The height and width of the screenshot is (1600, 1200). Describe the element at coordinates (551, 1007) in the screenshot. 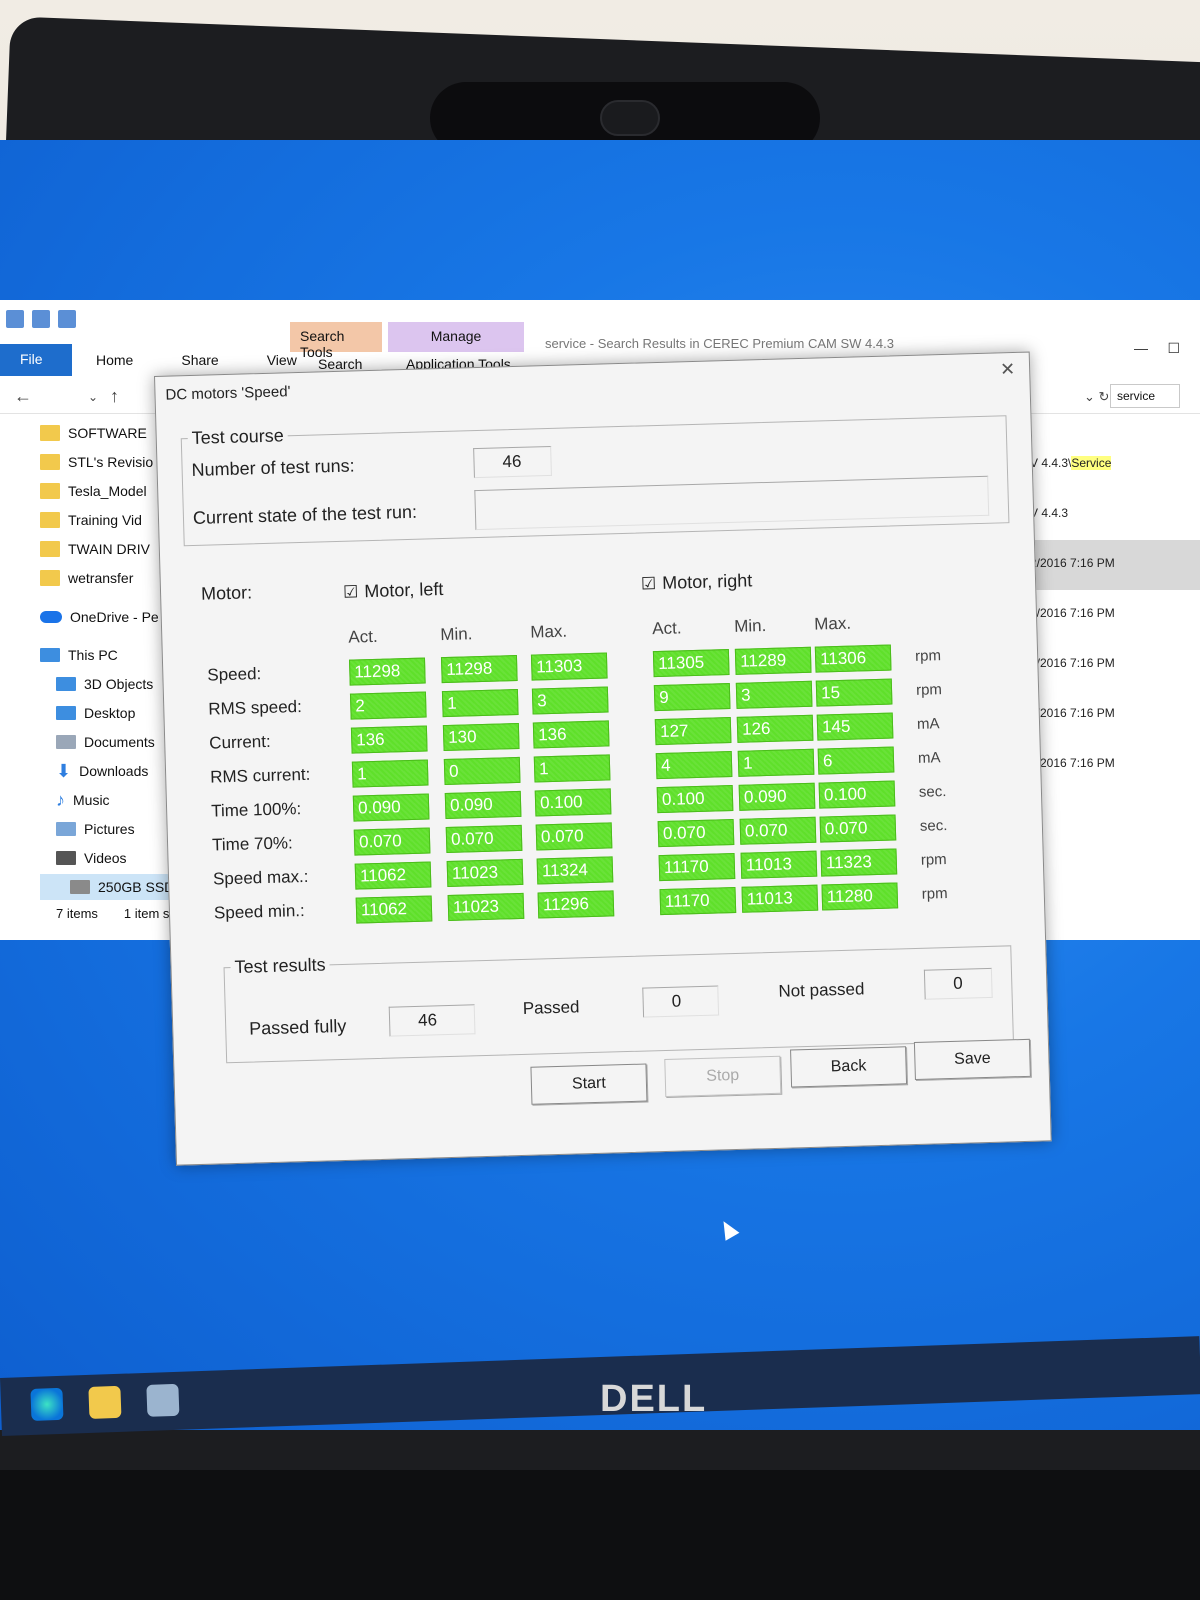

I see `passed-label: Passed` at that location.